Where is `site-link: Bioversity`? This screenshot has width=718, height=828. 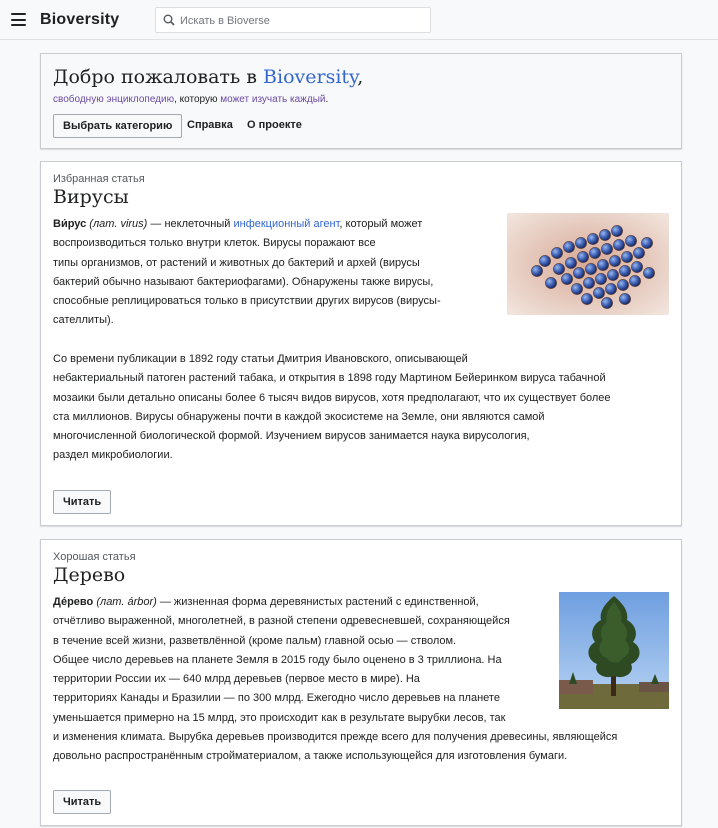
site-link: Bioversity is located at coordinates (310, 77).